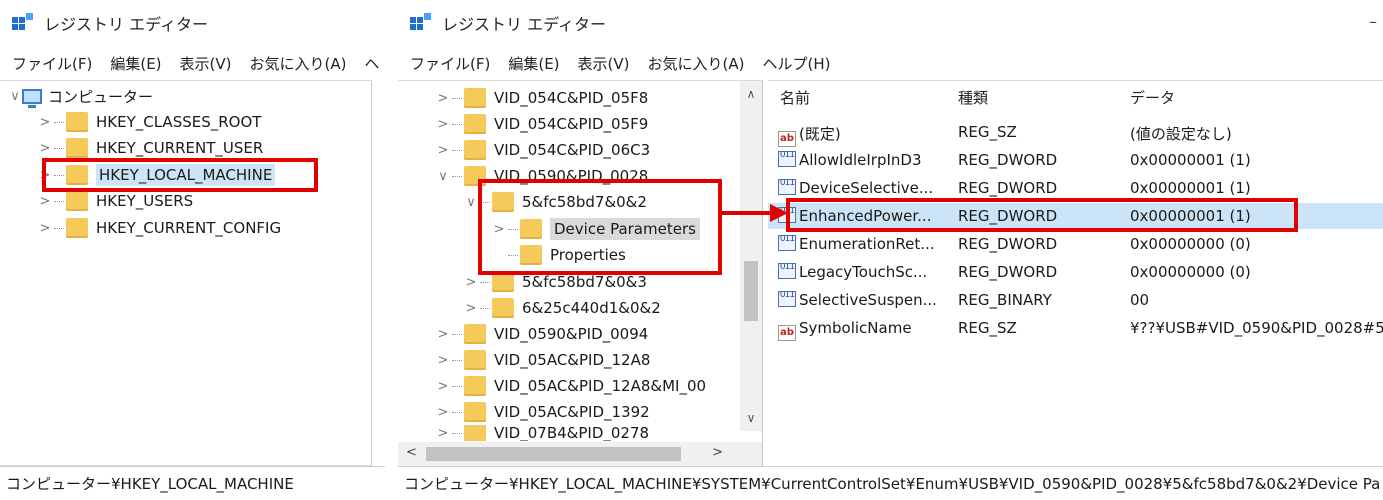 The height and width of the screenshot is (500, 1383). I want to click on tree-node-hkey-classes-root: > HKEY_CLASSES_ROOT, so click(149, 122).